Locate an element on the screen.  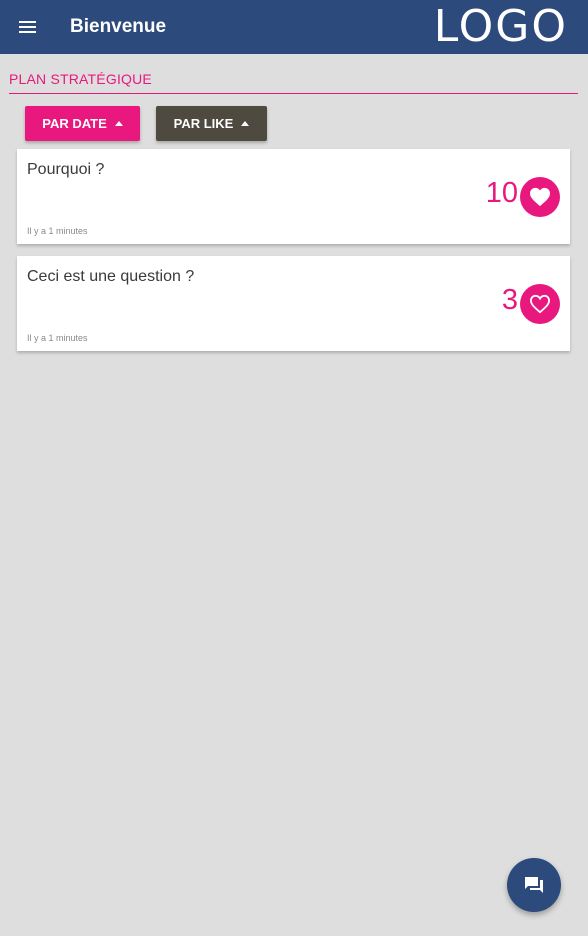
sort-by-date-button: PAR DATE is located at coordinates (82, 123).